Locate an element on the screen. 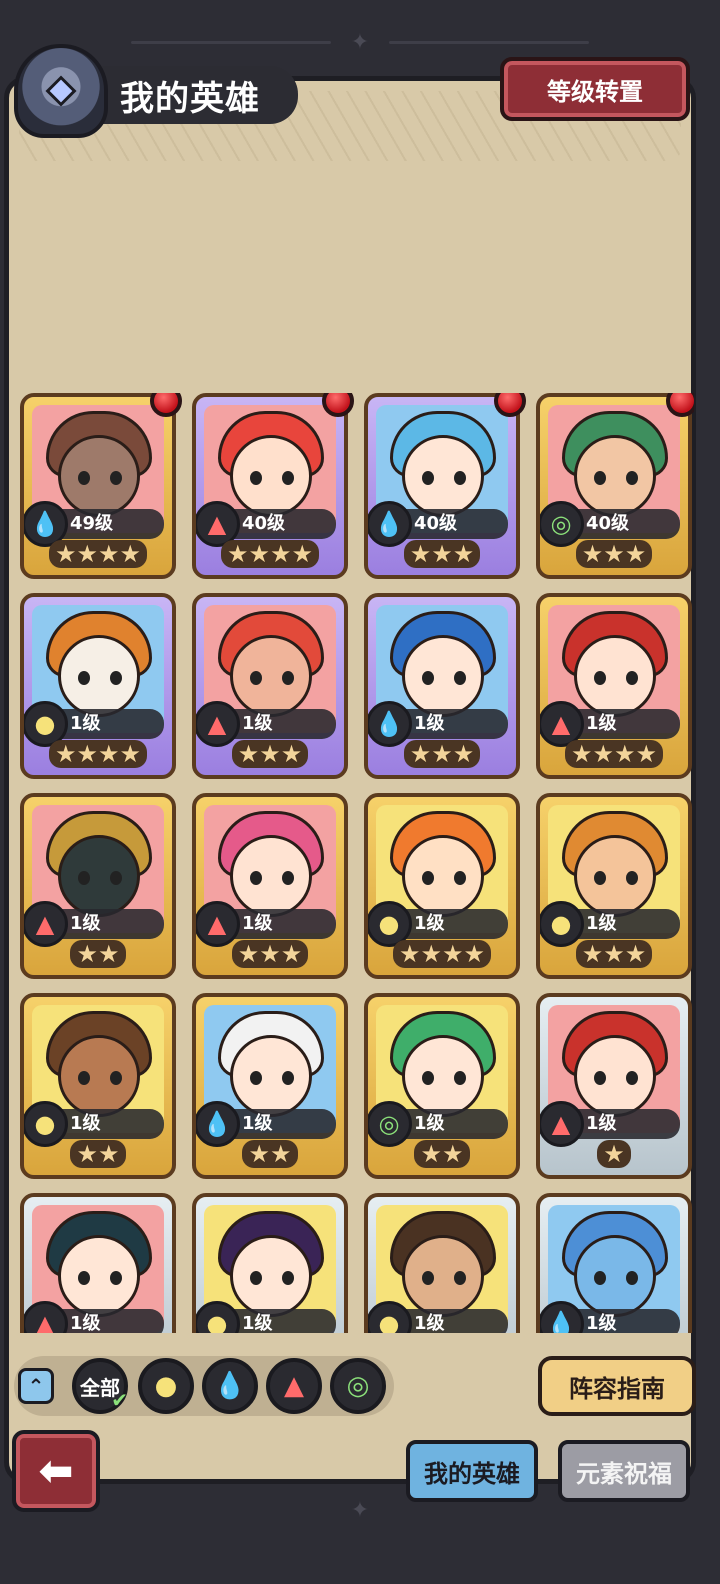  hero-card-slot: 1级 ▲ ★ ★ is located at coordinates (98, 886).